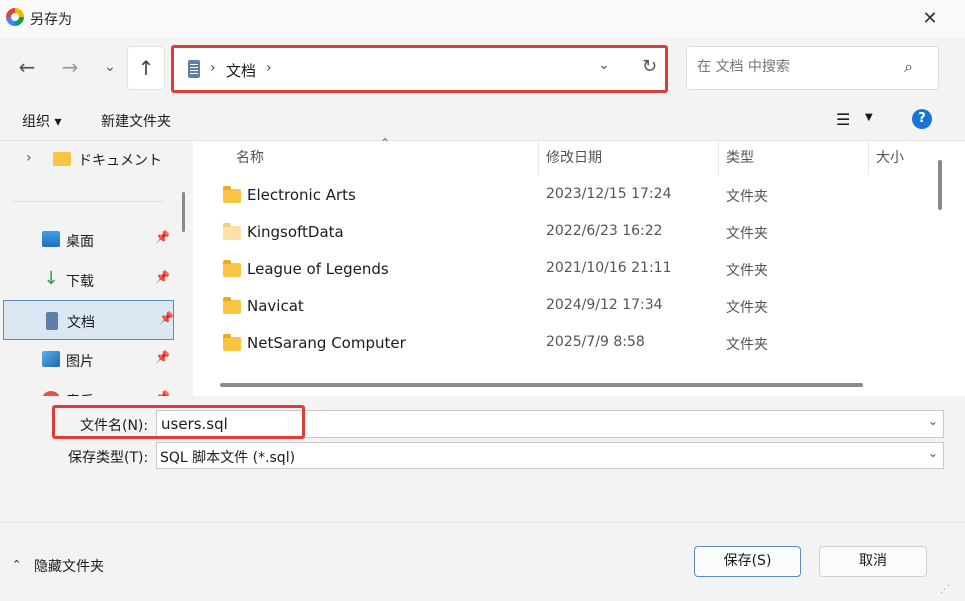  I want to click on file-row: Navicat 2024/9/12 17:34 文件夹, so click(565, 306).